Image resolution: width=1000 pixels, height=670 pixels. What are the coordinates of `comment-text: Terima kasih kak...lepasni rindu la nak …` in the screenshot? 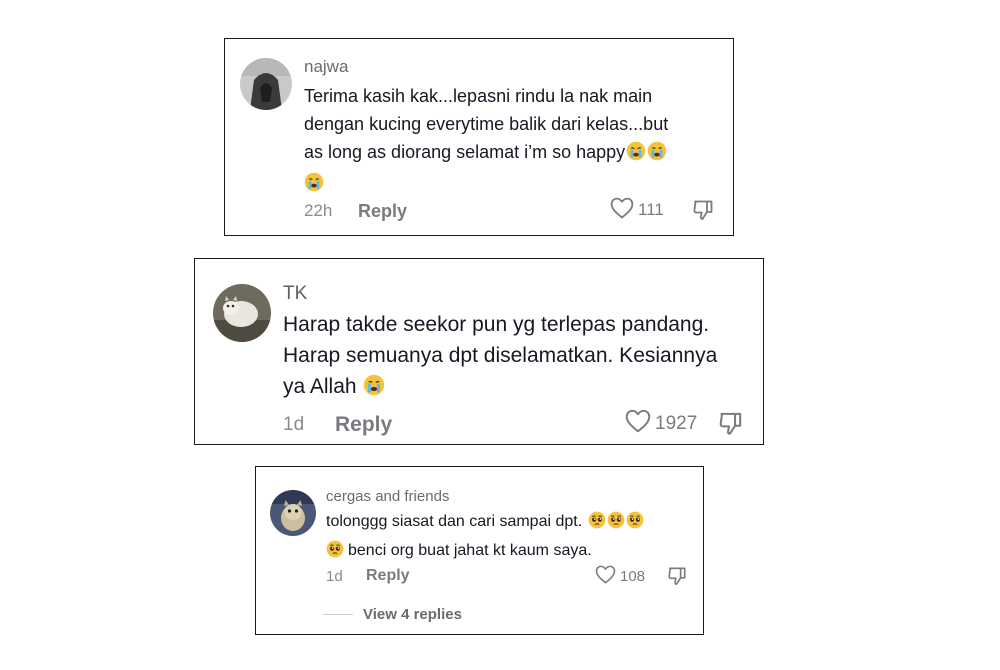 It's located at (486, 141).